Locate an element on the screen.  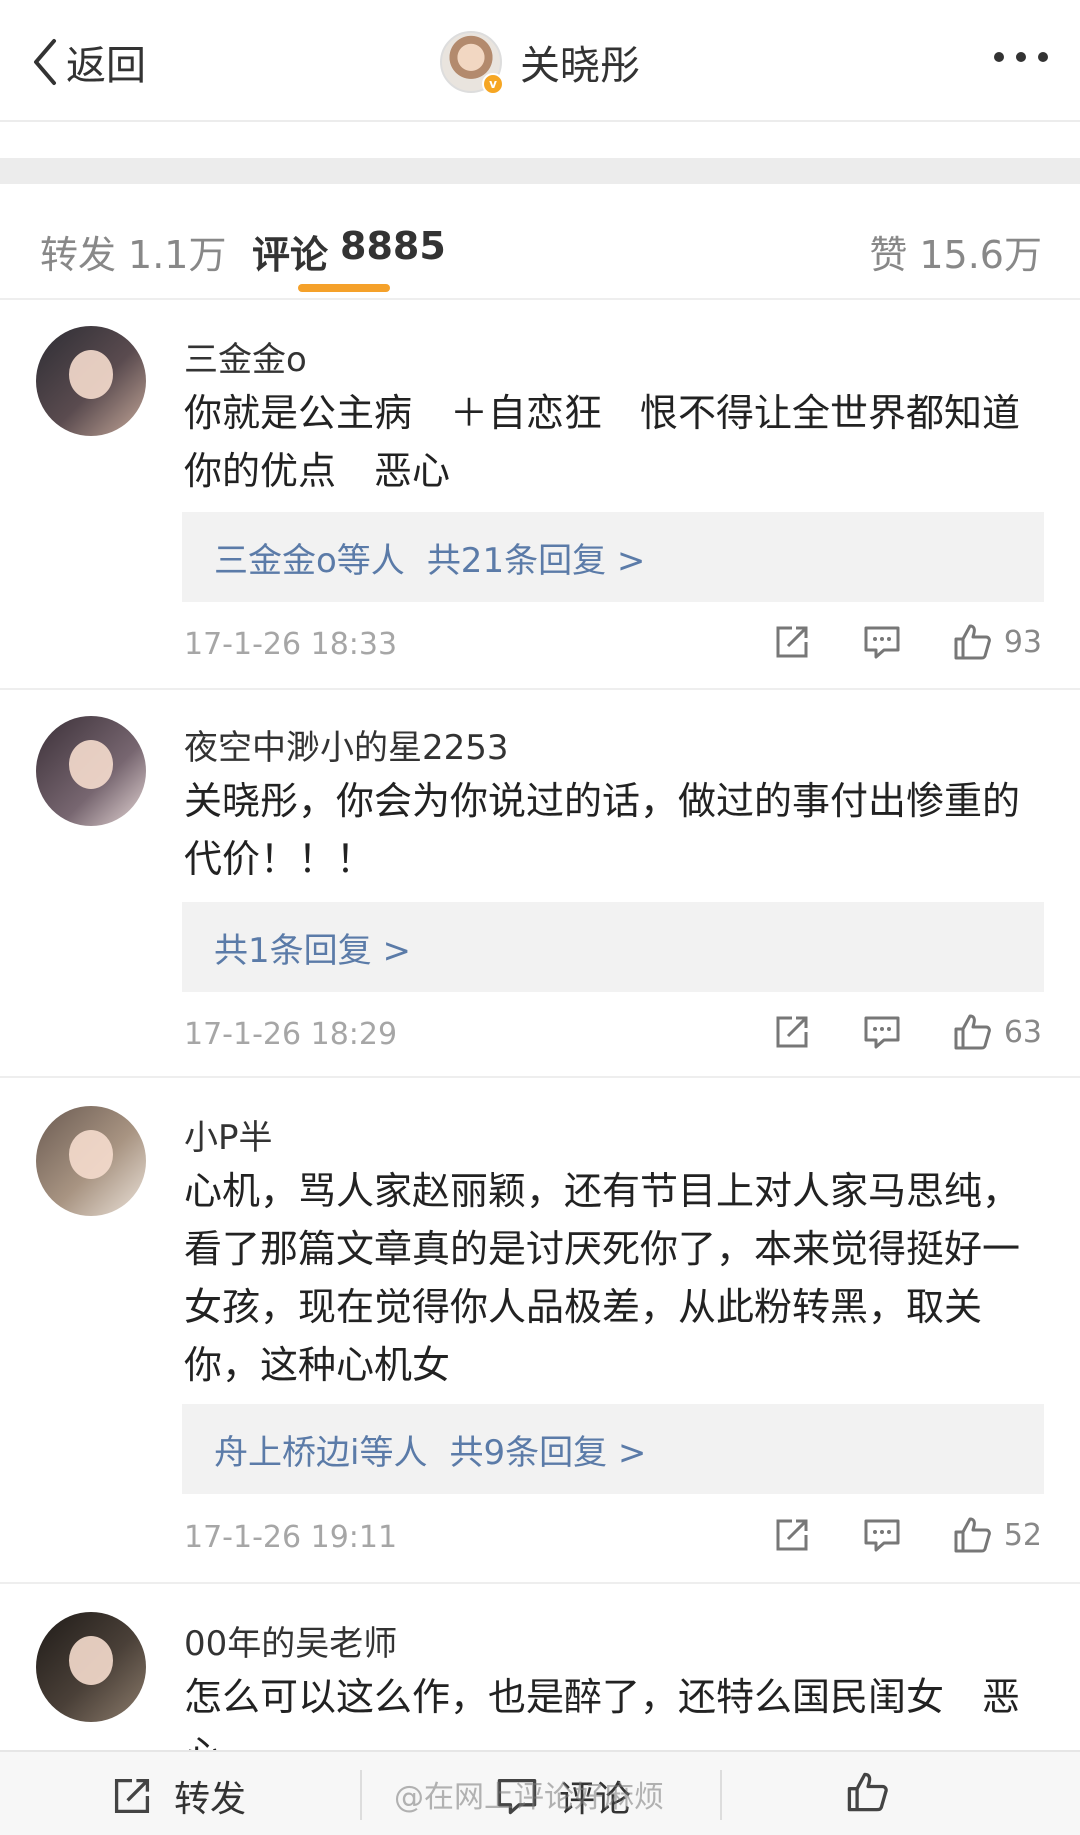
reply-summary-button: 三金金o等人 共21条回复 > is located at coordinates (613, 557).